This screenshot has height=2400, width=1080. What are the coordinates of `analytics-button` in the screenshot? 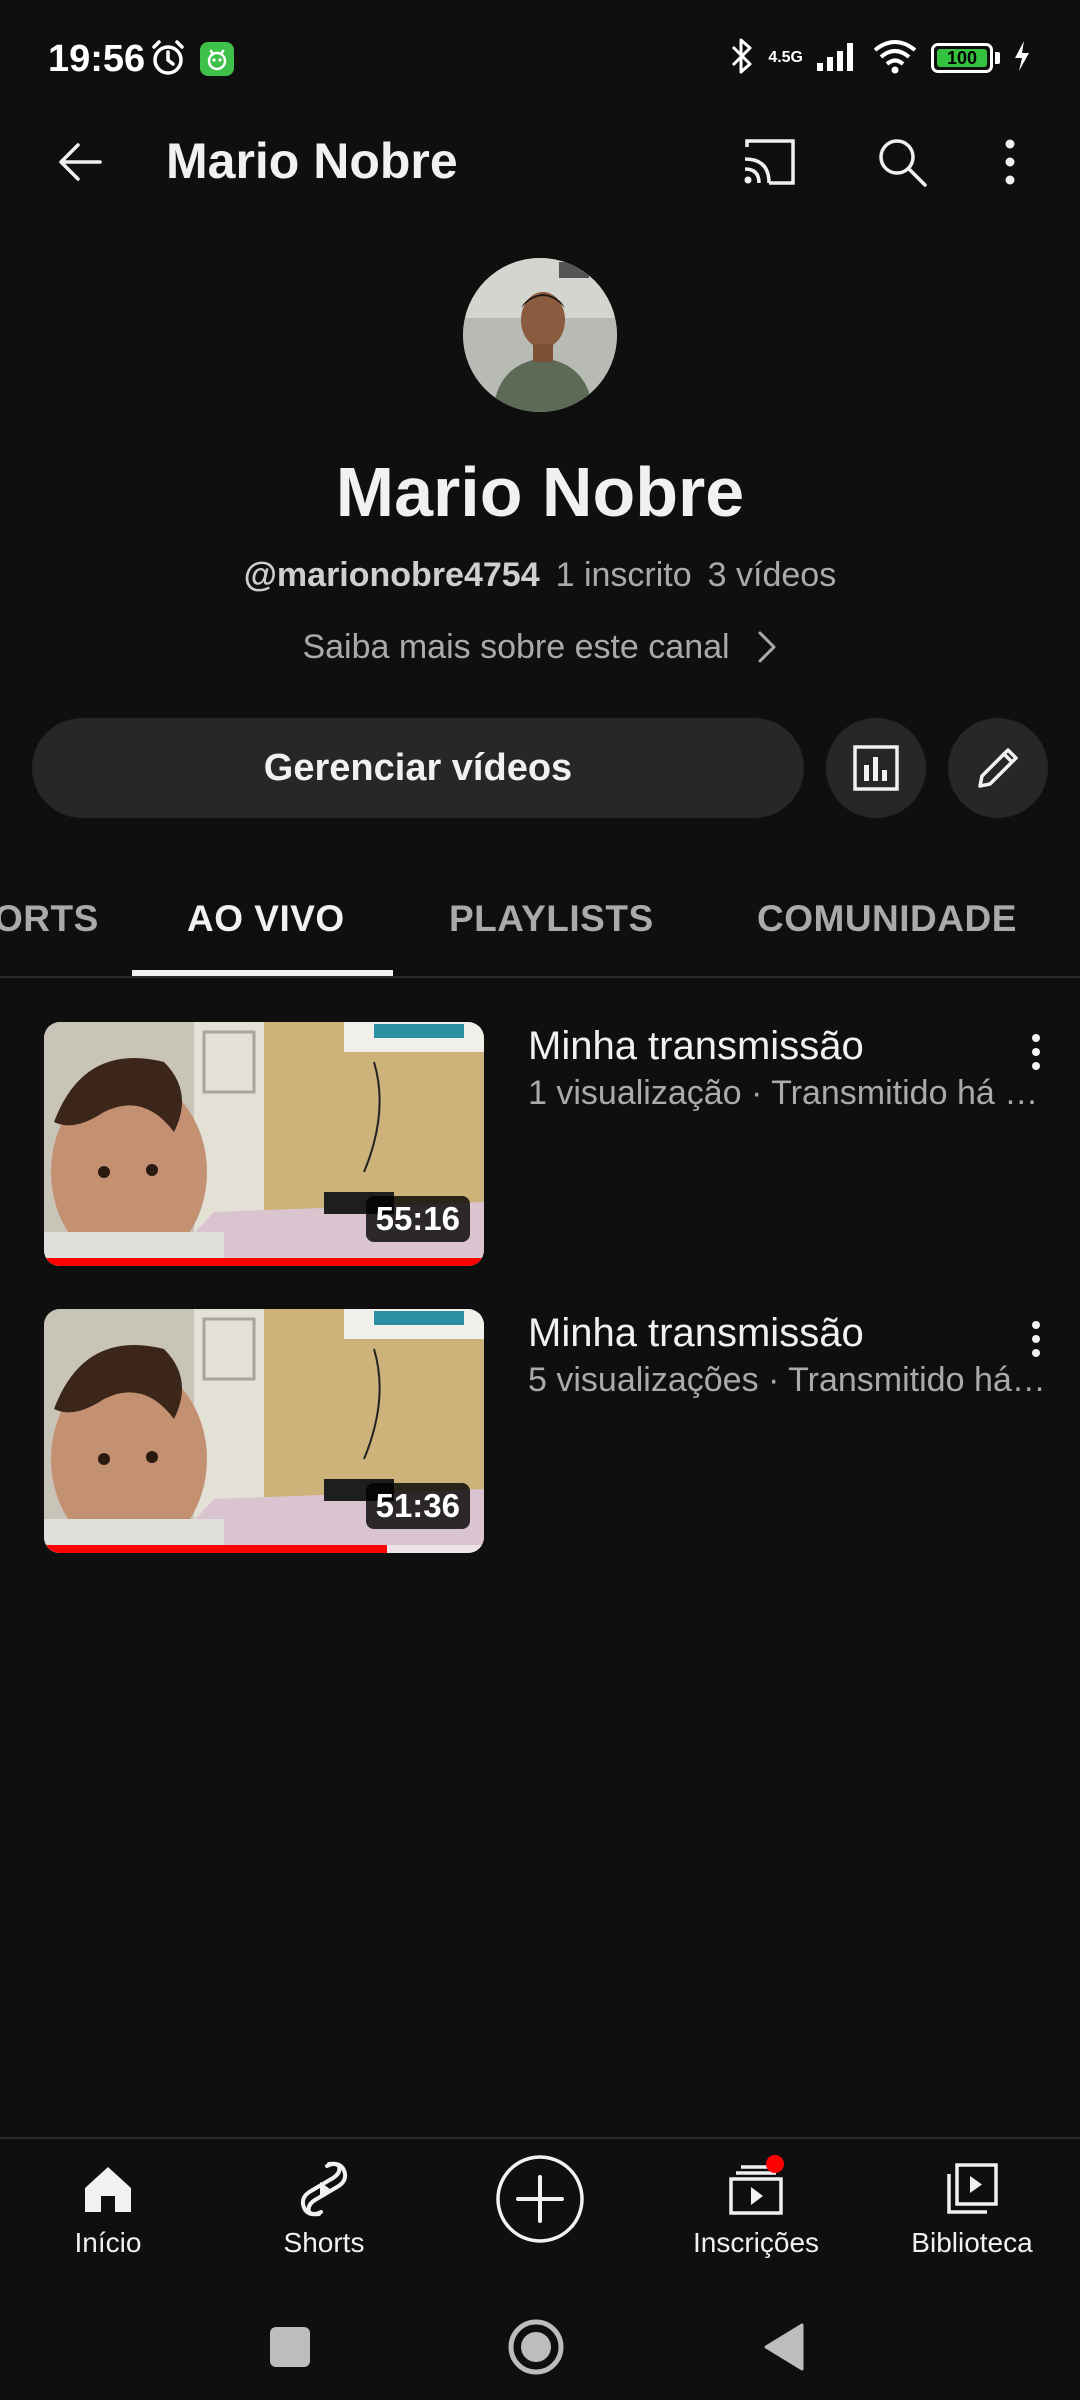 It's located at (876, 768).